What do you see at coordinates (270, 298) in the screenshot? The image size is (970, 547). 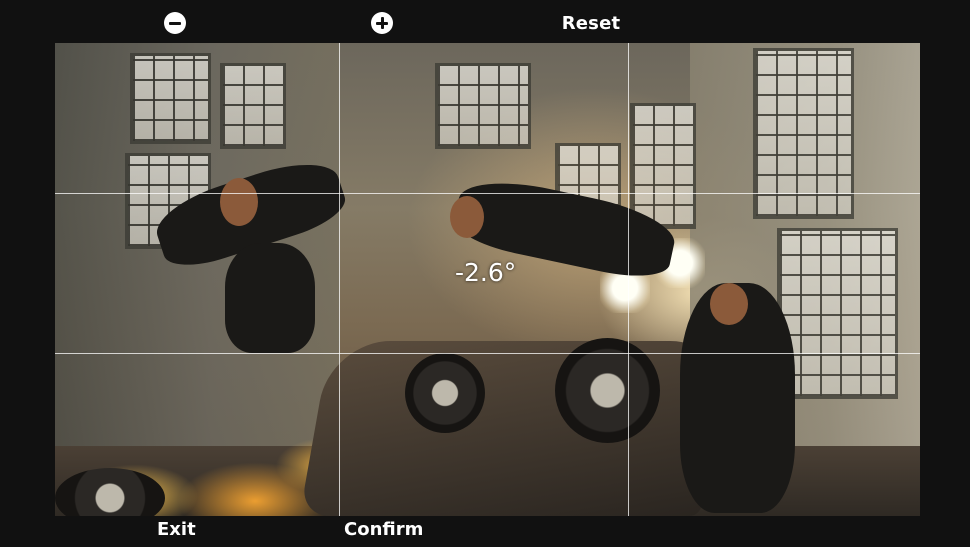 I see `photo-figure-left-legs` at bounding box center [270, 298].